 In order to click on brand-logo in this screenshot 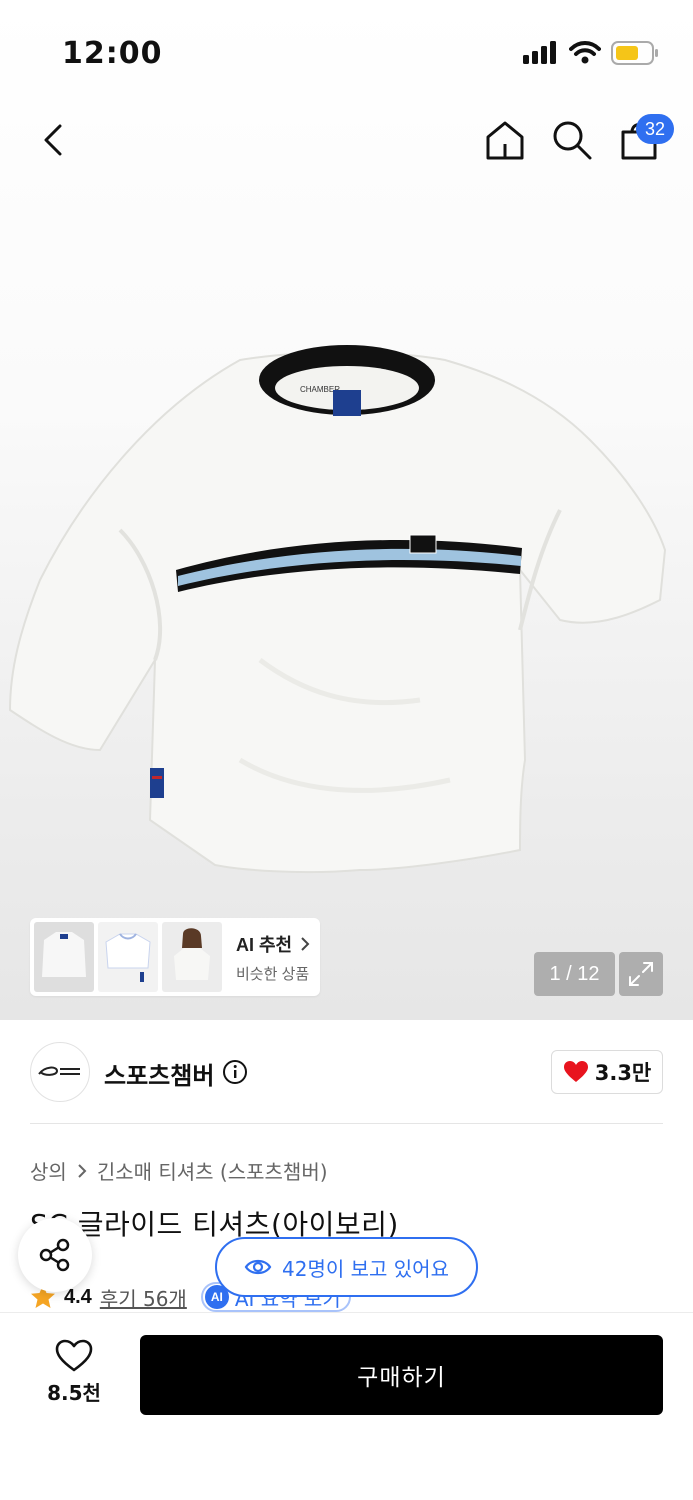, I will do `click(60, 1072)`.